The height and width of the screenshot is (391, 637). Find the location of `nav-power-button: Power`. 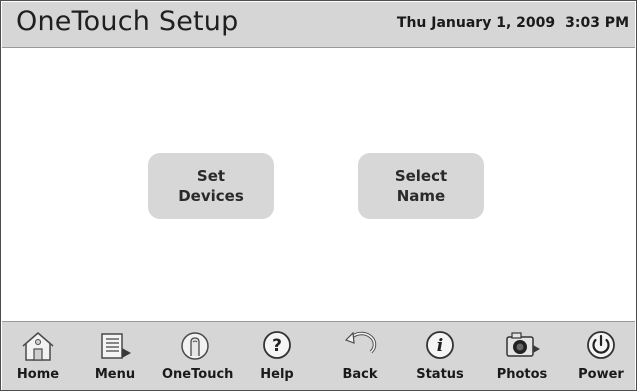

nav-power-button: Power is located at coordinates (601, 356).